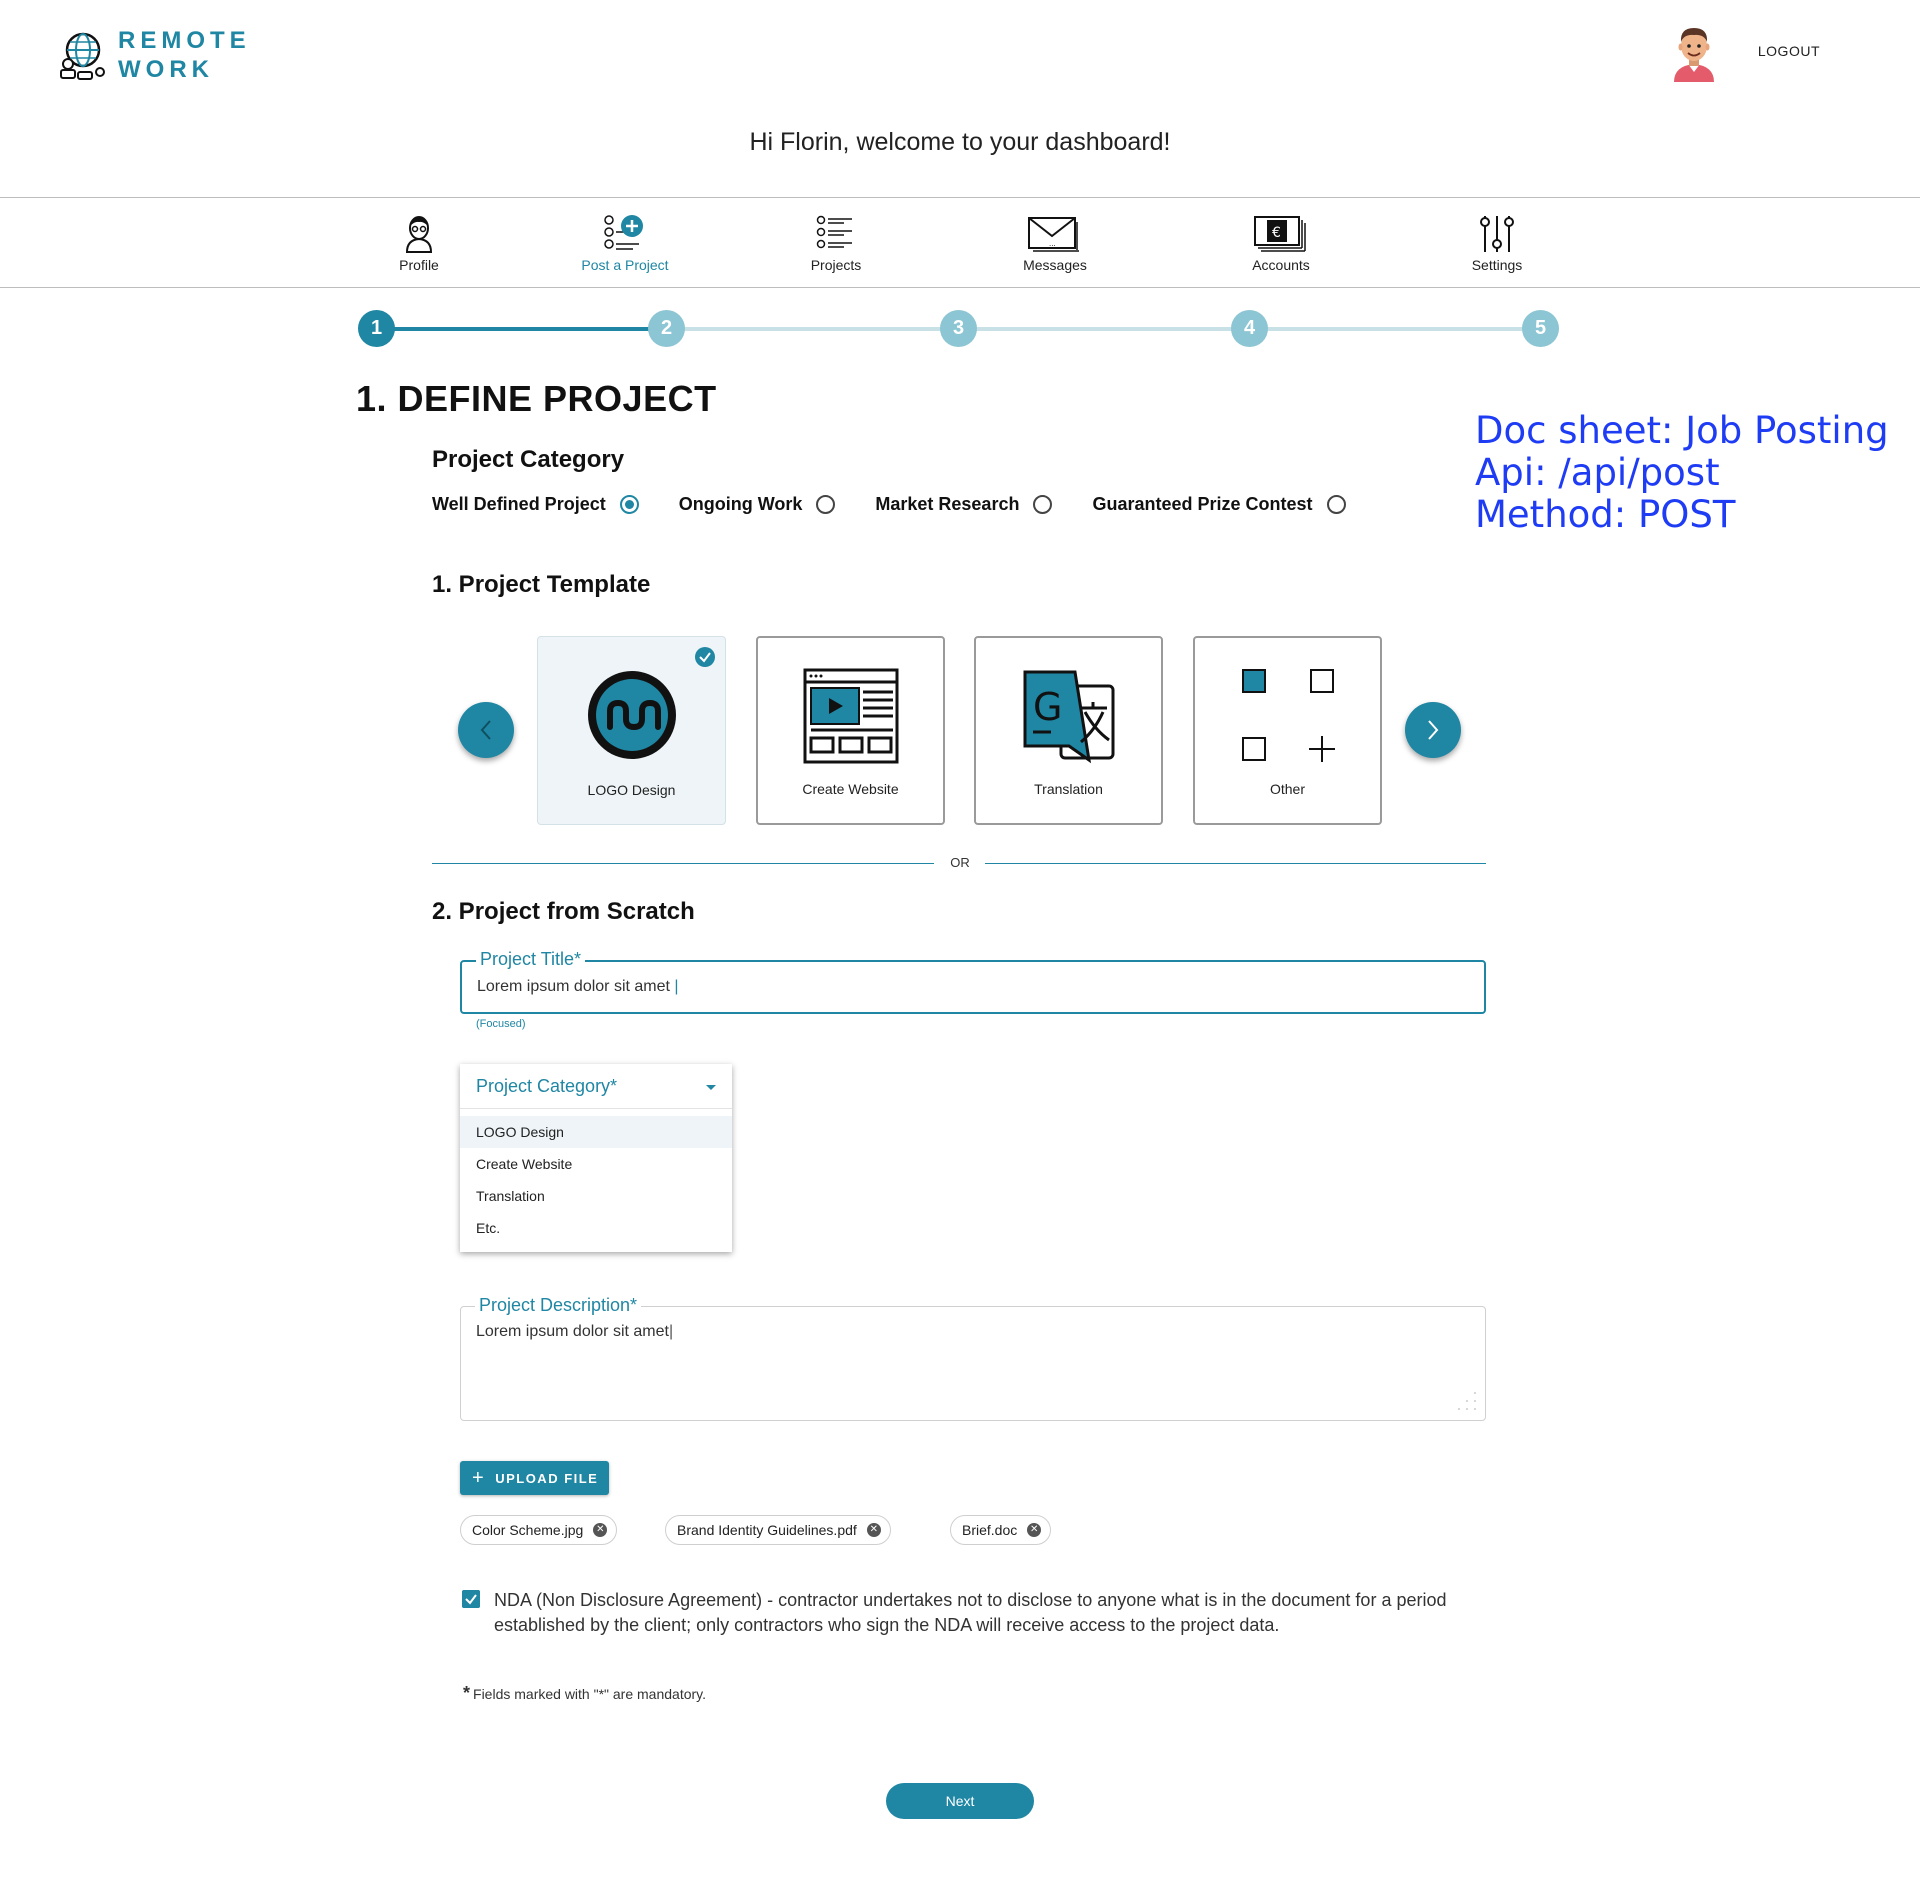 Image resolution: width=1920 pixels, height=1895 pixels. Describe the element at coordinates (850, 716) in the screenshot. I see `website-icon` at that location.